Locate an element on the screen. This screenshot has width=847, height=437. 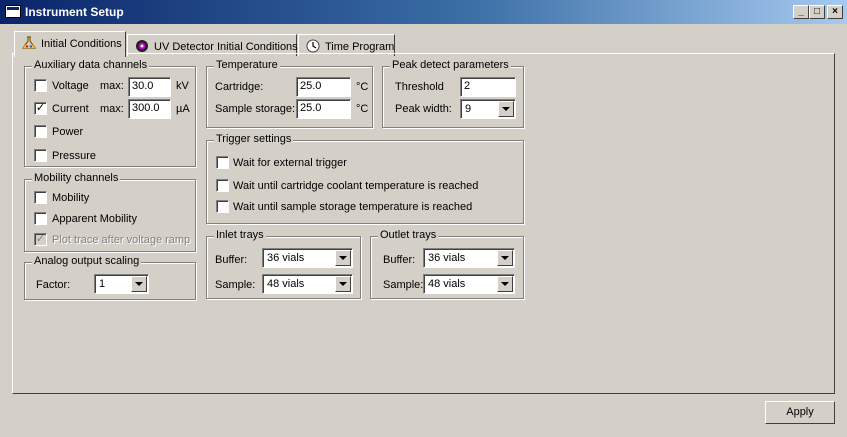
title-bar: Instrument Setup _ □ × is located at coordinates (423, 12).